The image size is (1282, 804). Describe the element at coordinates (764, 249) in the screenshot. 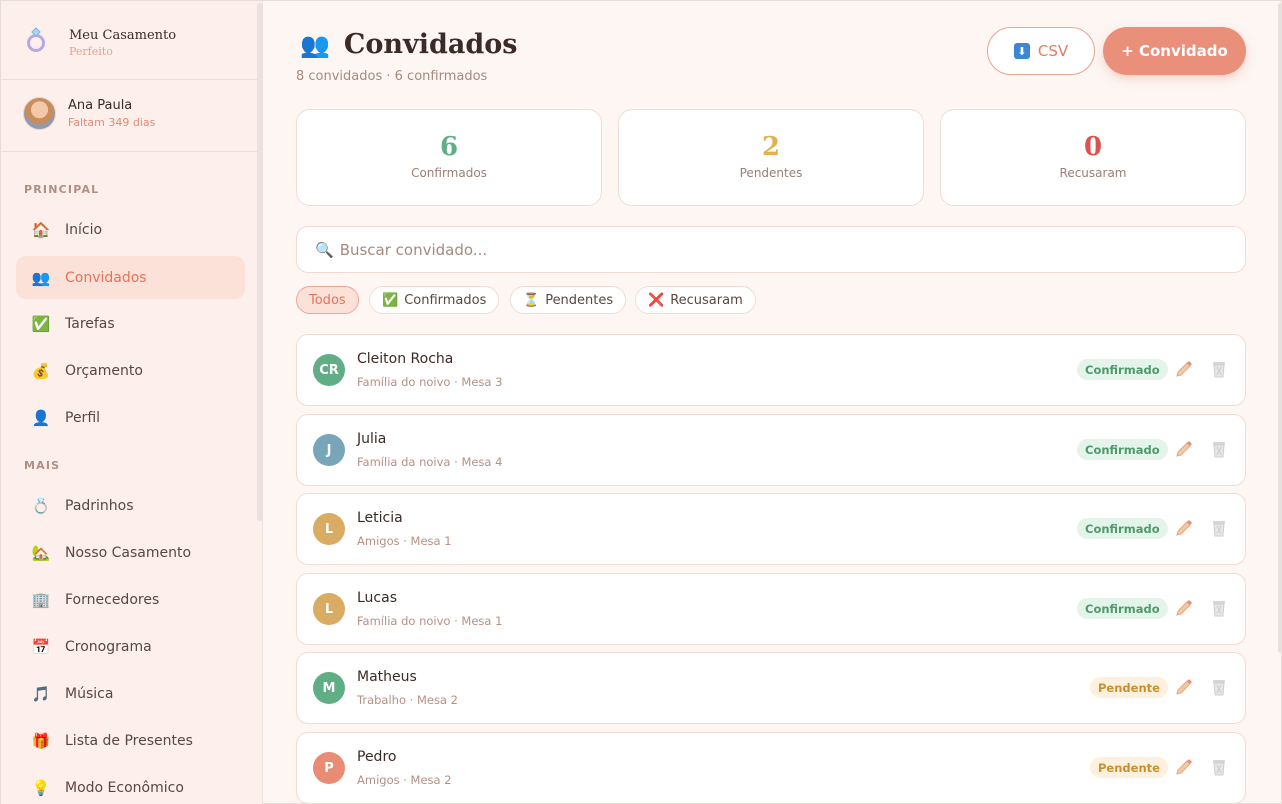

I see `search-input` at that location.